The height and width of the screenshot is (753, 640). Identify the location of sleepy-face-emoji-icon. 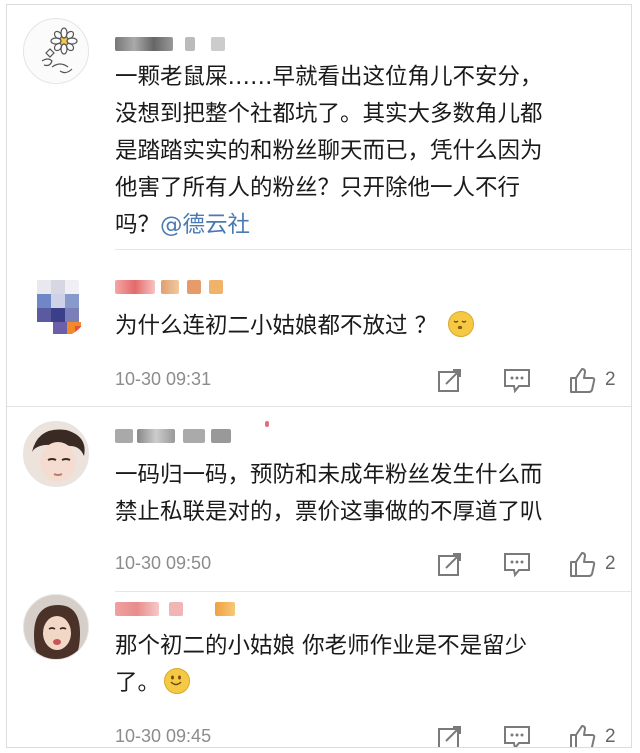
(461, 324).